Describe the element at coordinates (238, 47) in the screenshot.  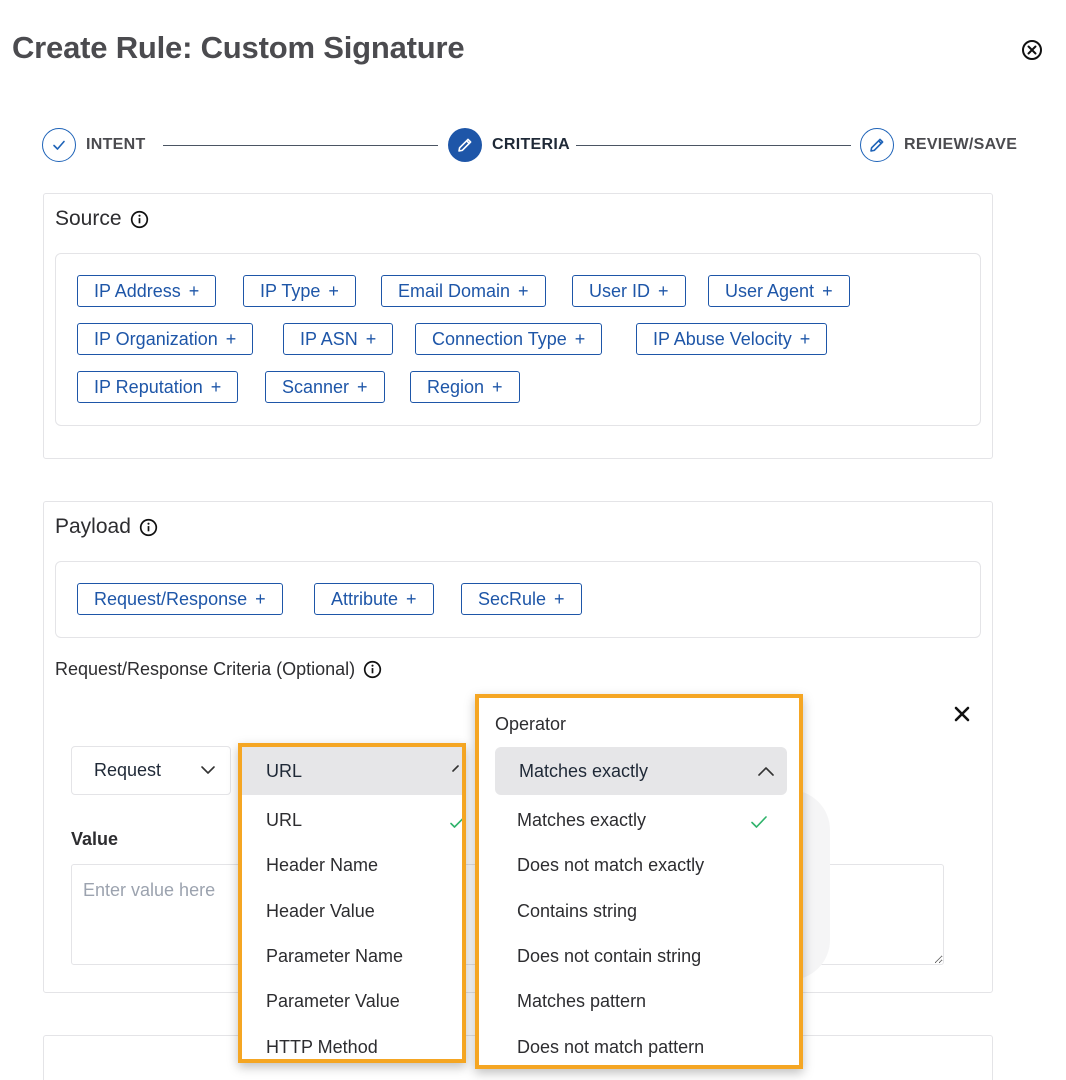
I see `page-title: Create Rule: Custom Signature` at that location.